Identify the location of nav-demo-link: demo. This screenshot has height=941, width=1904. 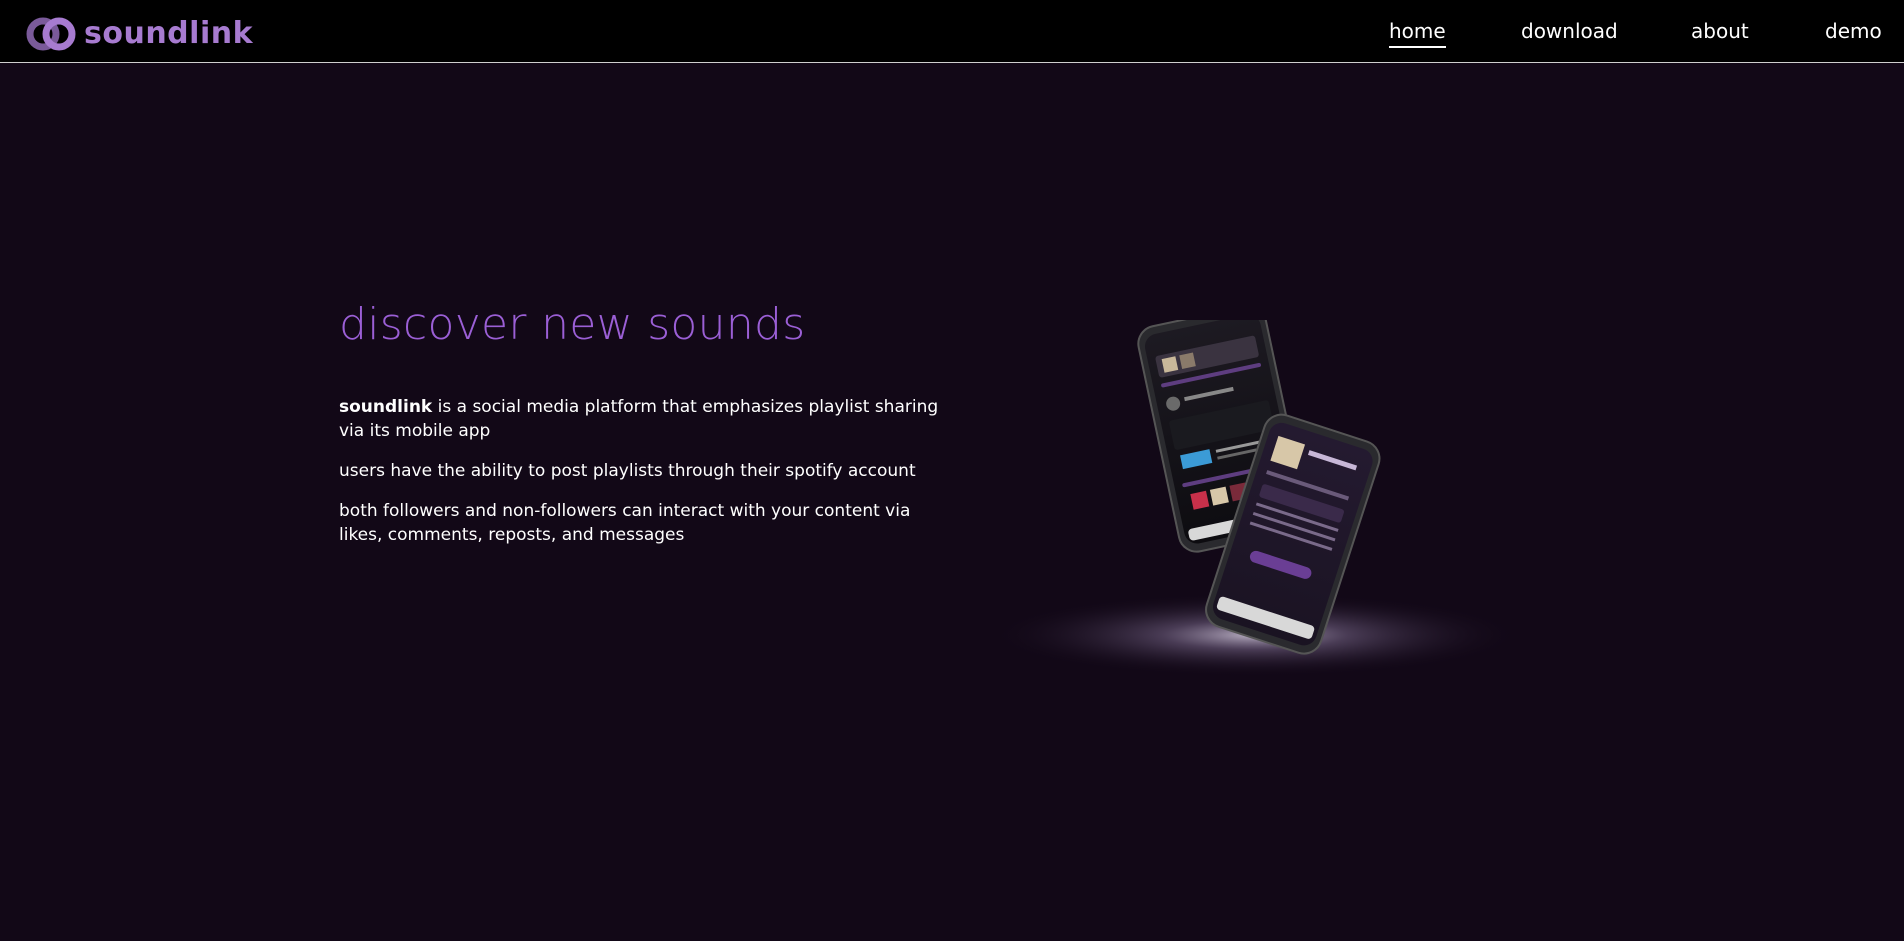
(1853, 31).